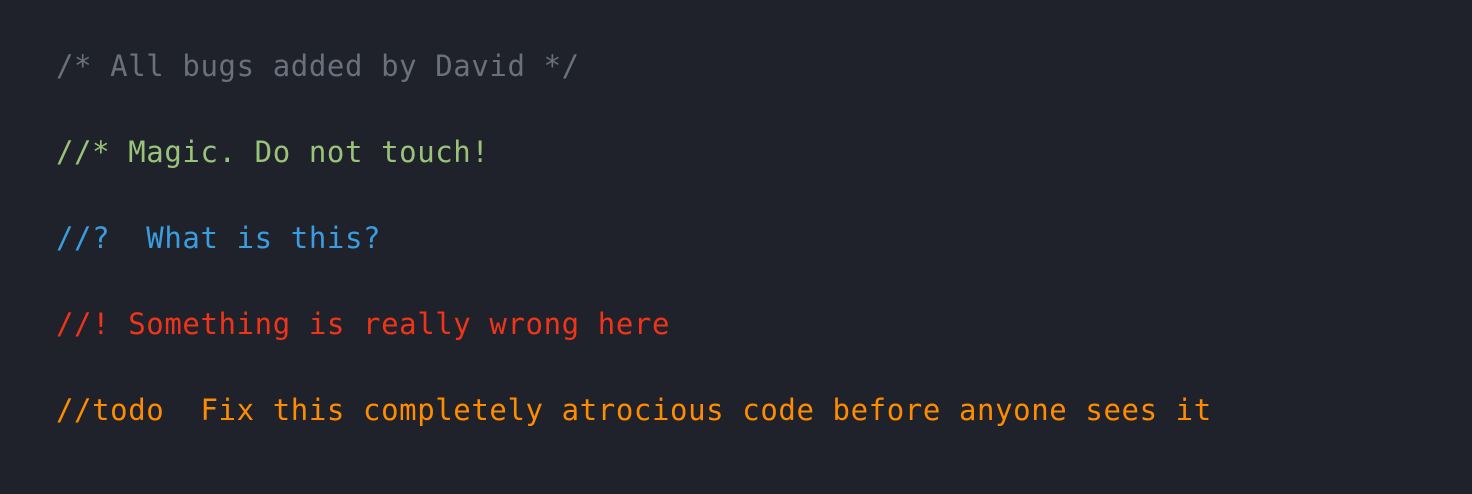 Image resolution: width=1472 pixels, height=494 pixels. Describe the element at coordinates (363, 324) in the screenshot. I see `comment-line-alert: //! Something is really wrong here` at that location.